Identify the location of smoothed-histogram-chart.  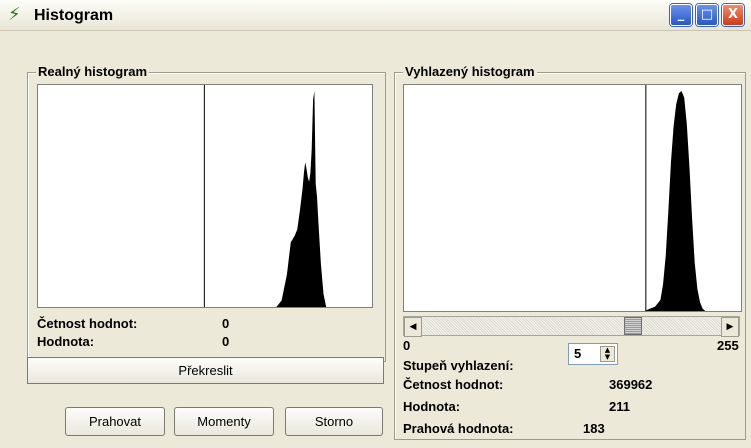
(675, 198).